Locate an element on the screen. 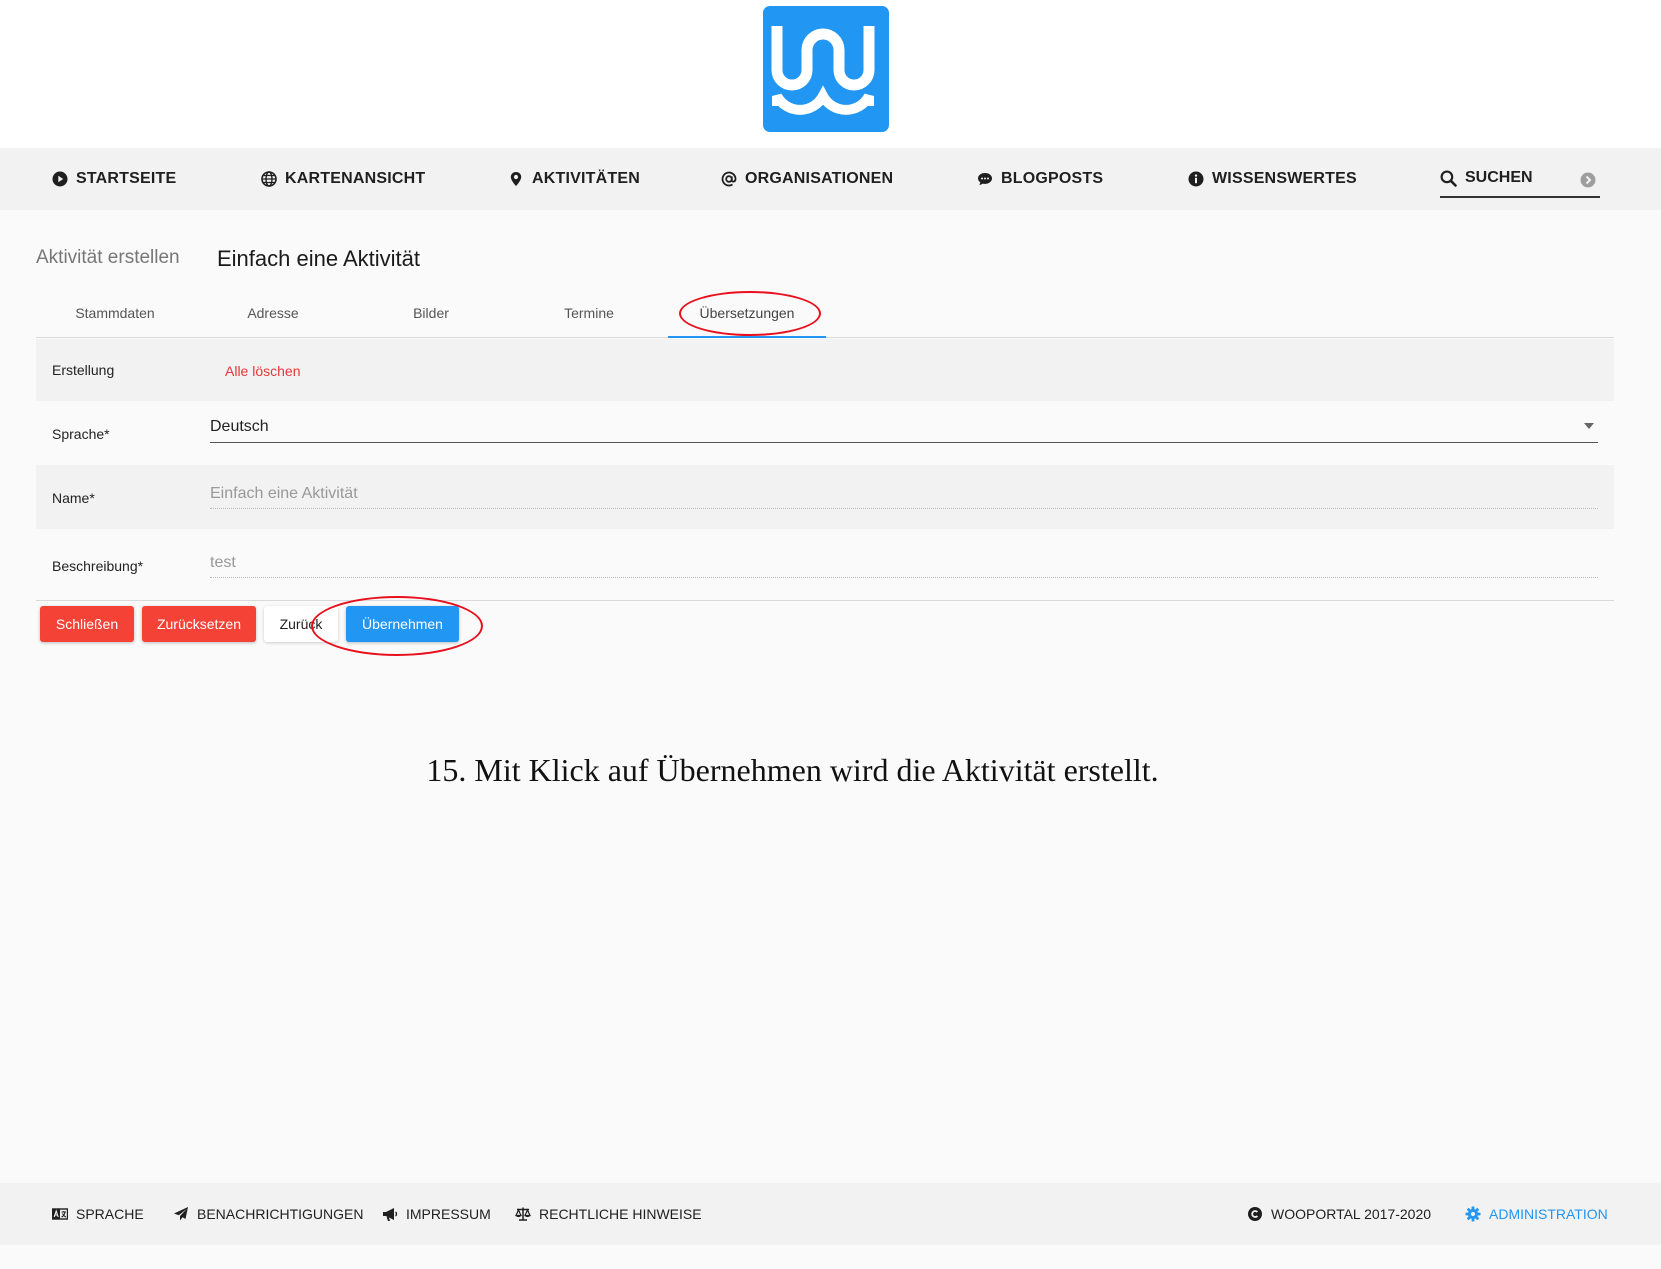 This screenshot has width=1661, height=1269. footer-legal-label: RECHTLICHE HINWEISE is located at coordinates (620, 1214).